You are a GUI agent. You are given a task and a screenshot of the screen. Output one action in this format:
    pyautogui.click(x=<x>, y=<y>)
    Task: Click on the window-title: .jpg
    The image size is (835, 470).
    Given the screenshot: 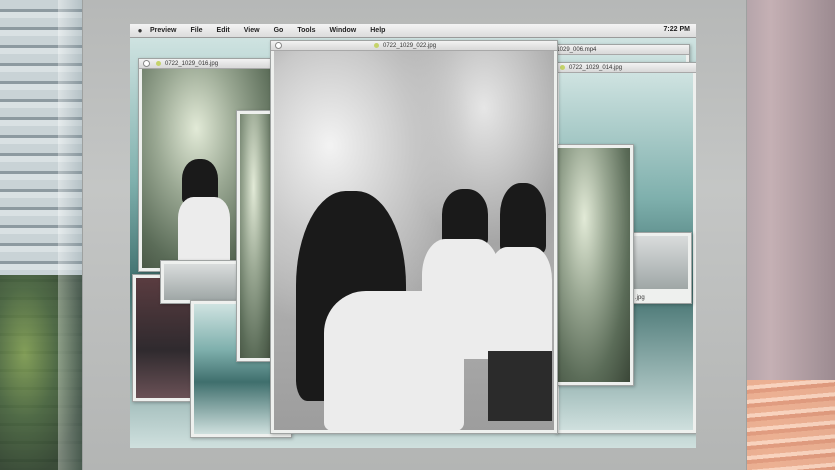 What is the action you would take?
    pyautogui.click(x=640, y=298)
    